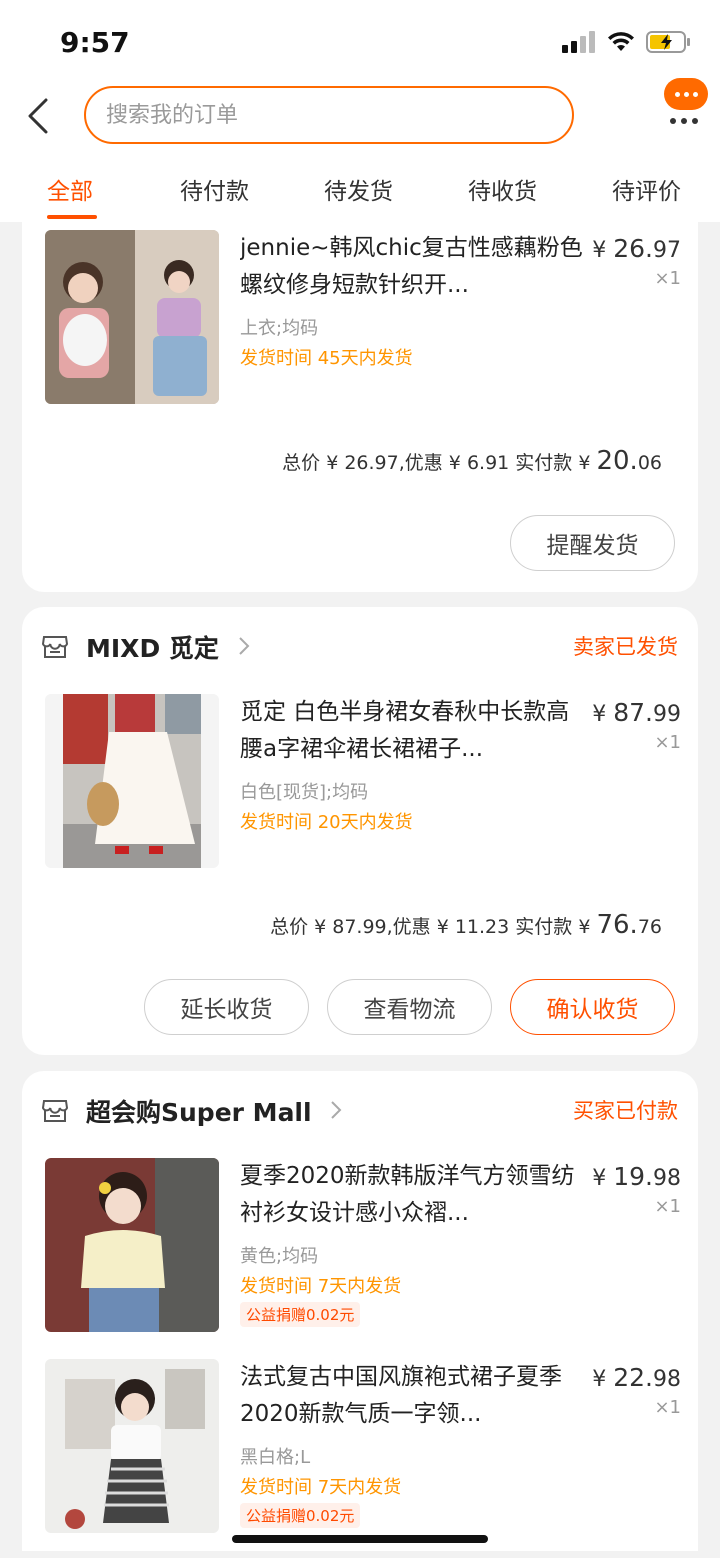 The height and width of the screenshot is (1558, 720). What do you see at coordinates (466, 925) in the screenshot?
I see `order-summary: 总价 ¥ 87.99,优惠 ¥ 11.23 实付款 ¥ 76.76` at bounding box center [466, 925].